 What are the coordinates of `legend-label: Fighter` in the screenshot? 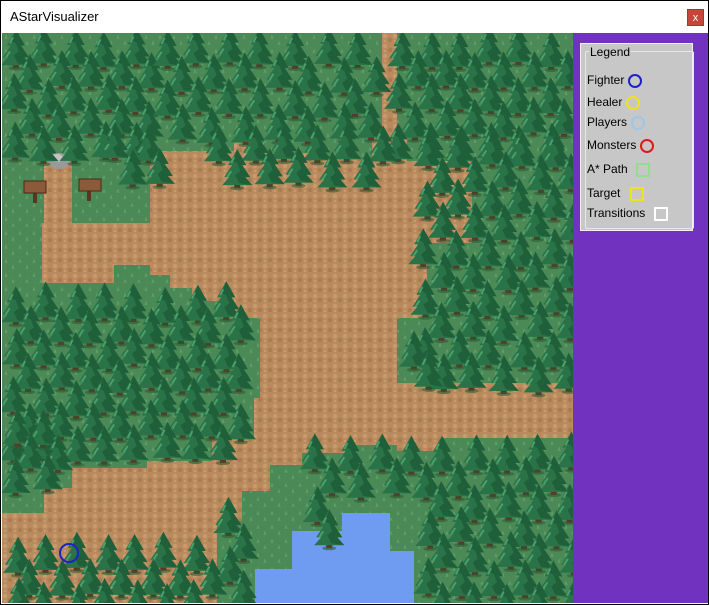 It's located at (606, 80).